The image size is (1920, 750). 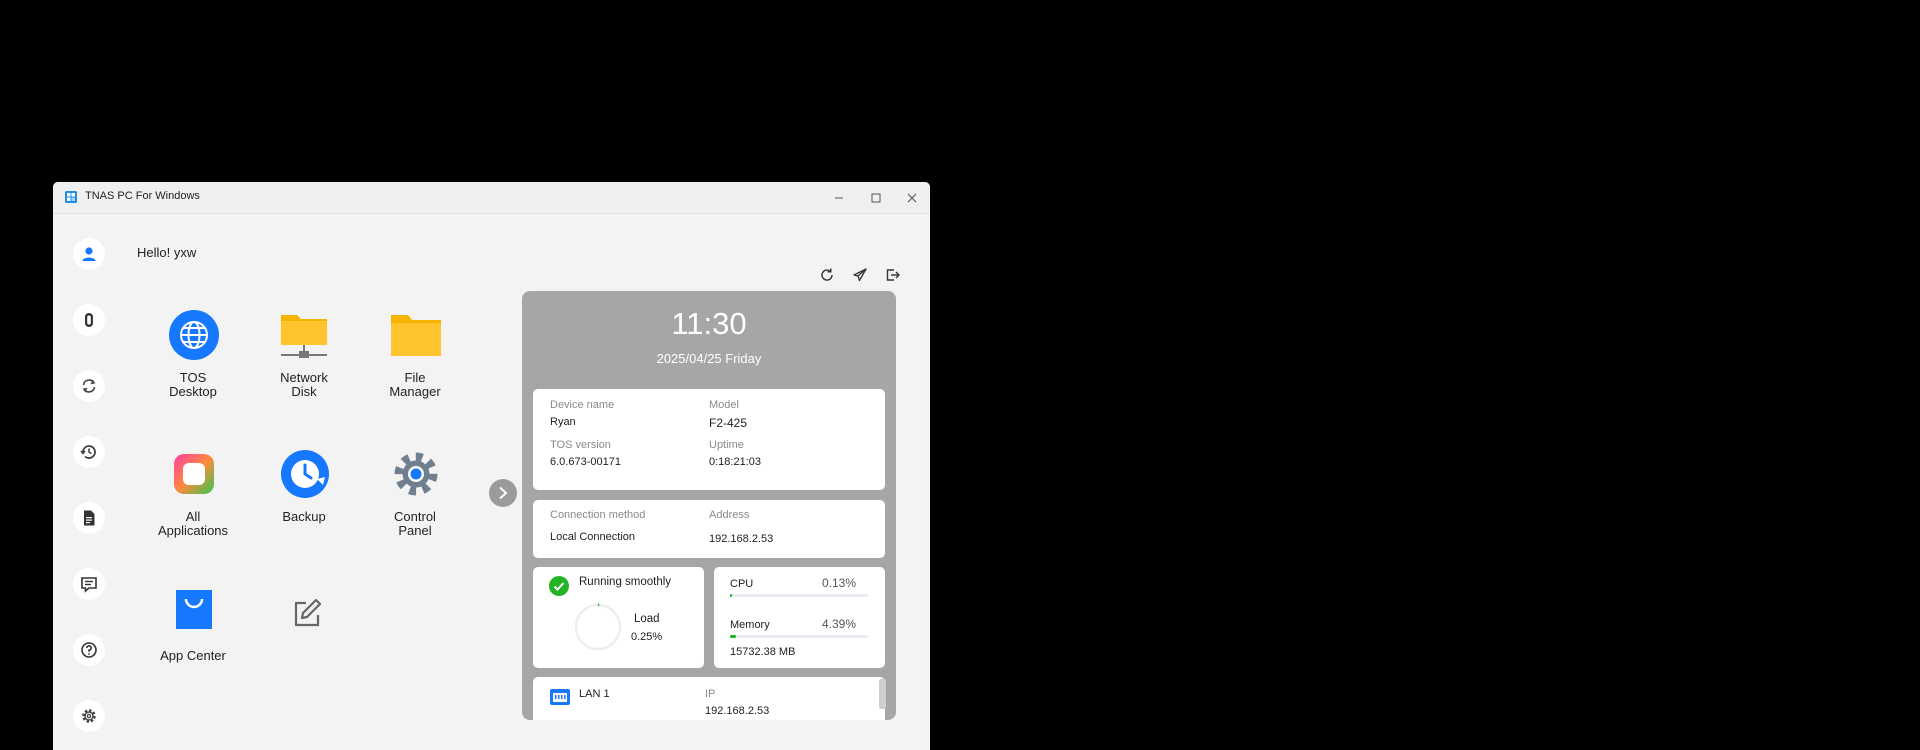 What do you see at coordinates (737, 711) in the screenshot?
I see `ip-value: 192.168.2.53` at bounding box center [737, 711].